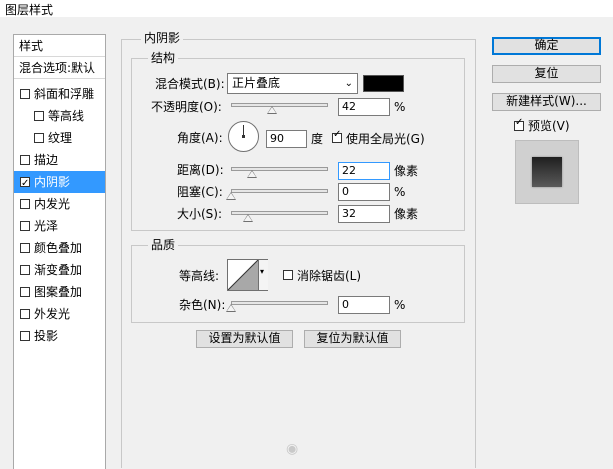 Image resolution: width=613 pixels, height=469 pixels. I want to click on style-list-item: 纹理, so click(59, 138).